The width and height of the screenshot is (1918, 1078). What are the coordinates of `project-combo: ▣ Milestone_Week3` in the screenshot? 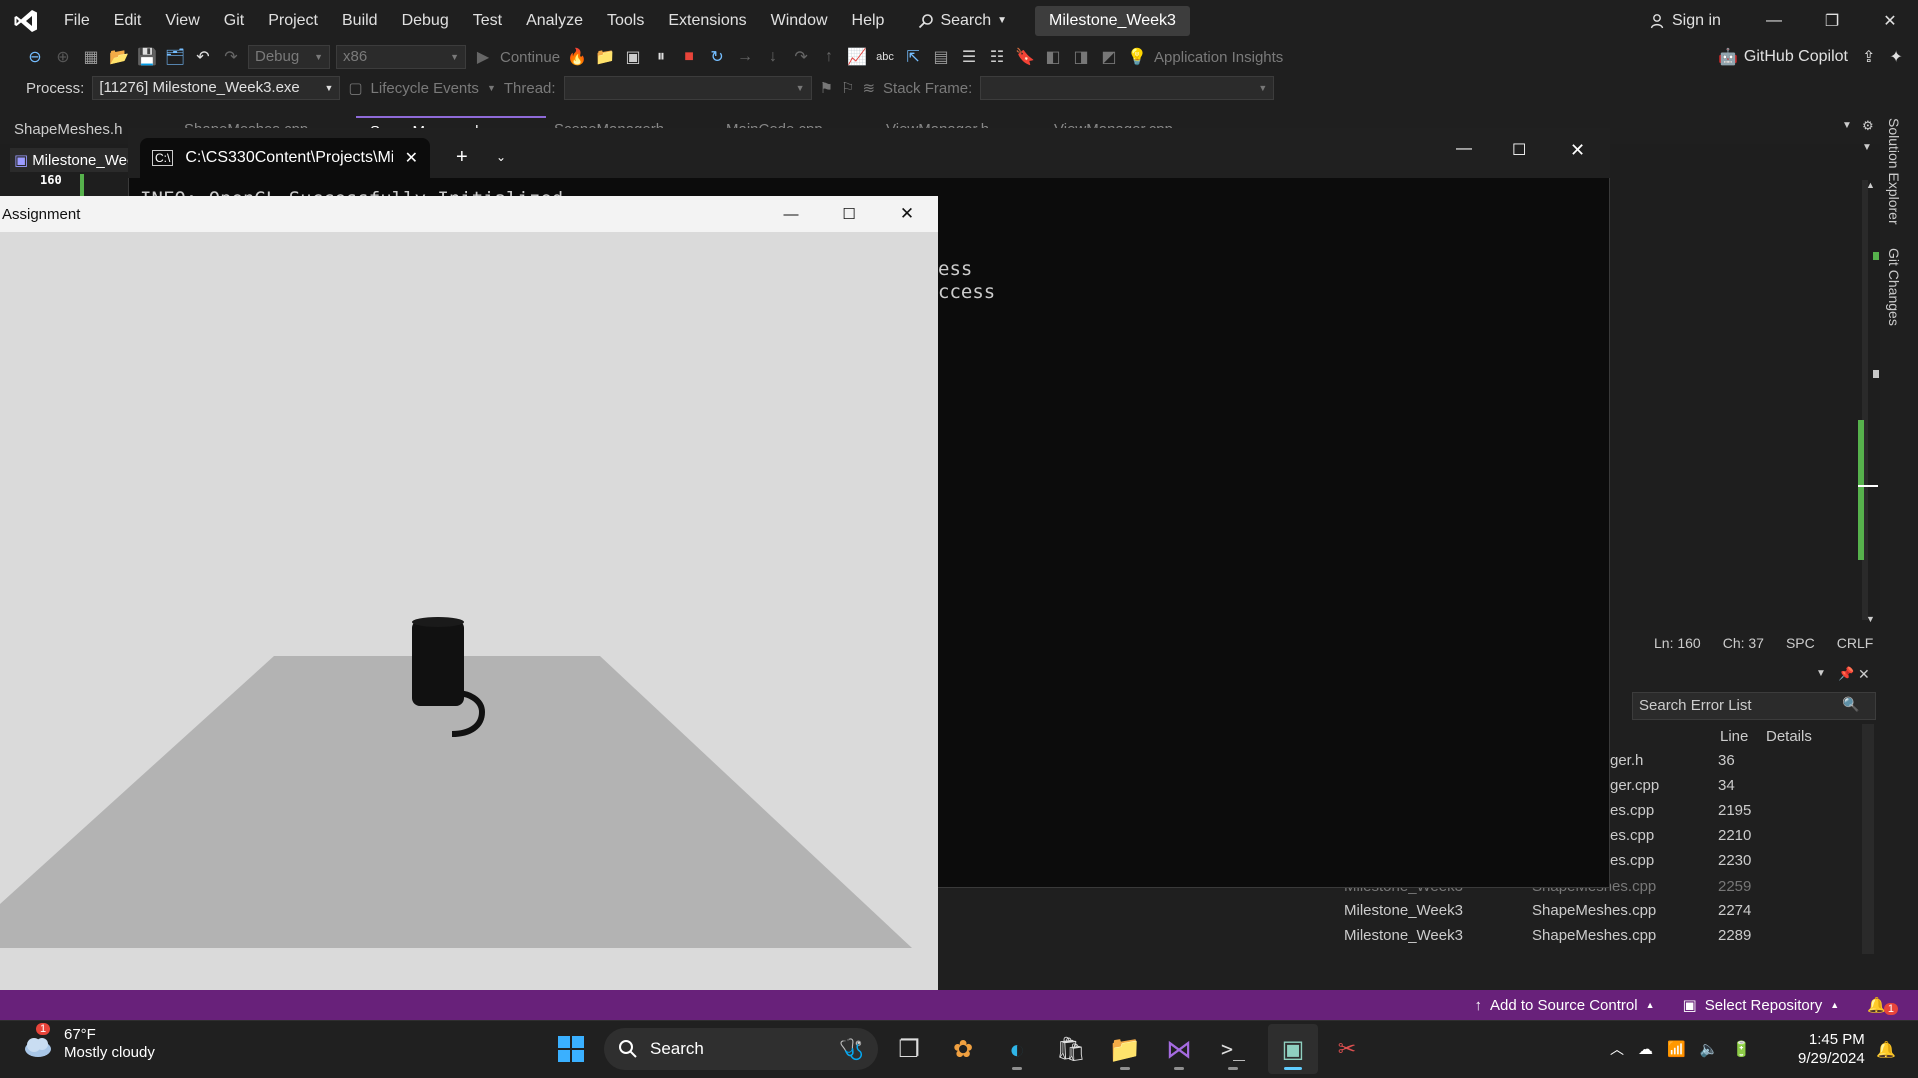 It's located at (69, 160).